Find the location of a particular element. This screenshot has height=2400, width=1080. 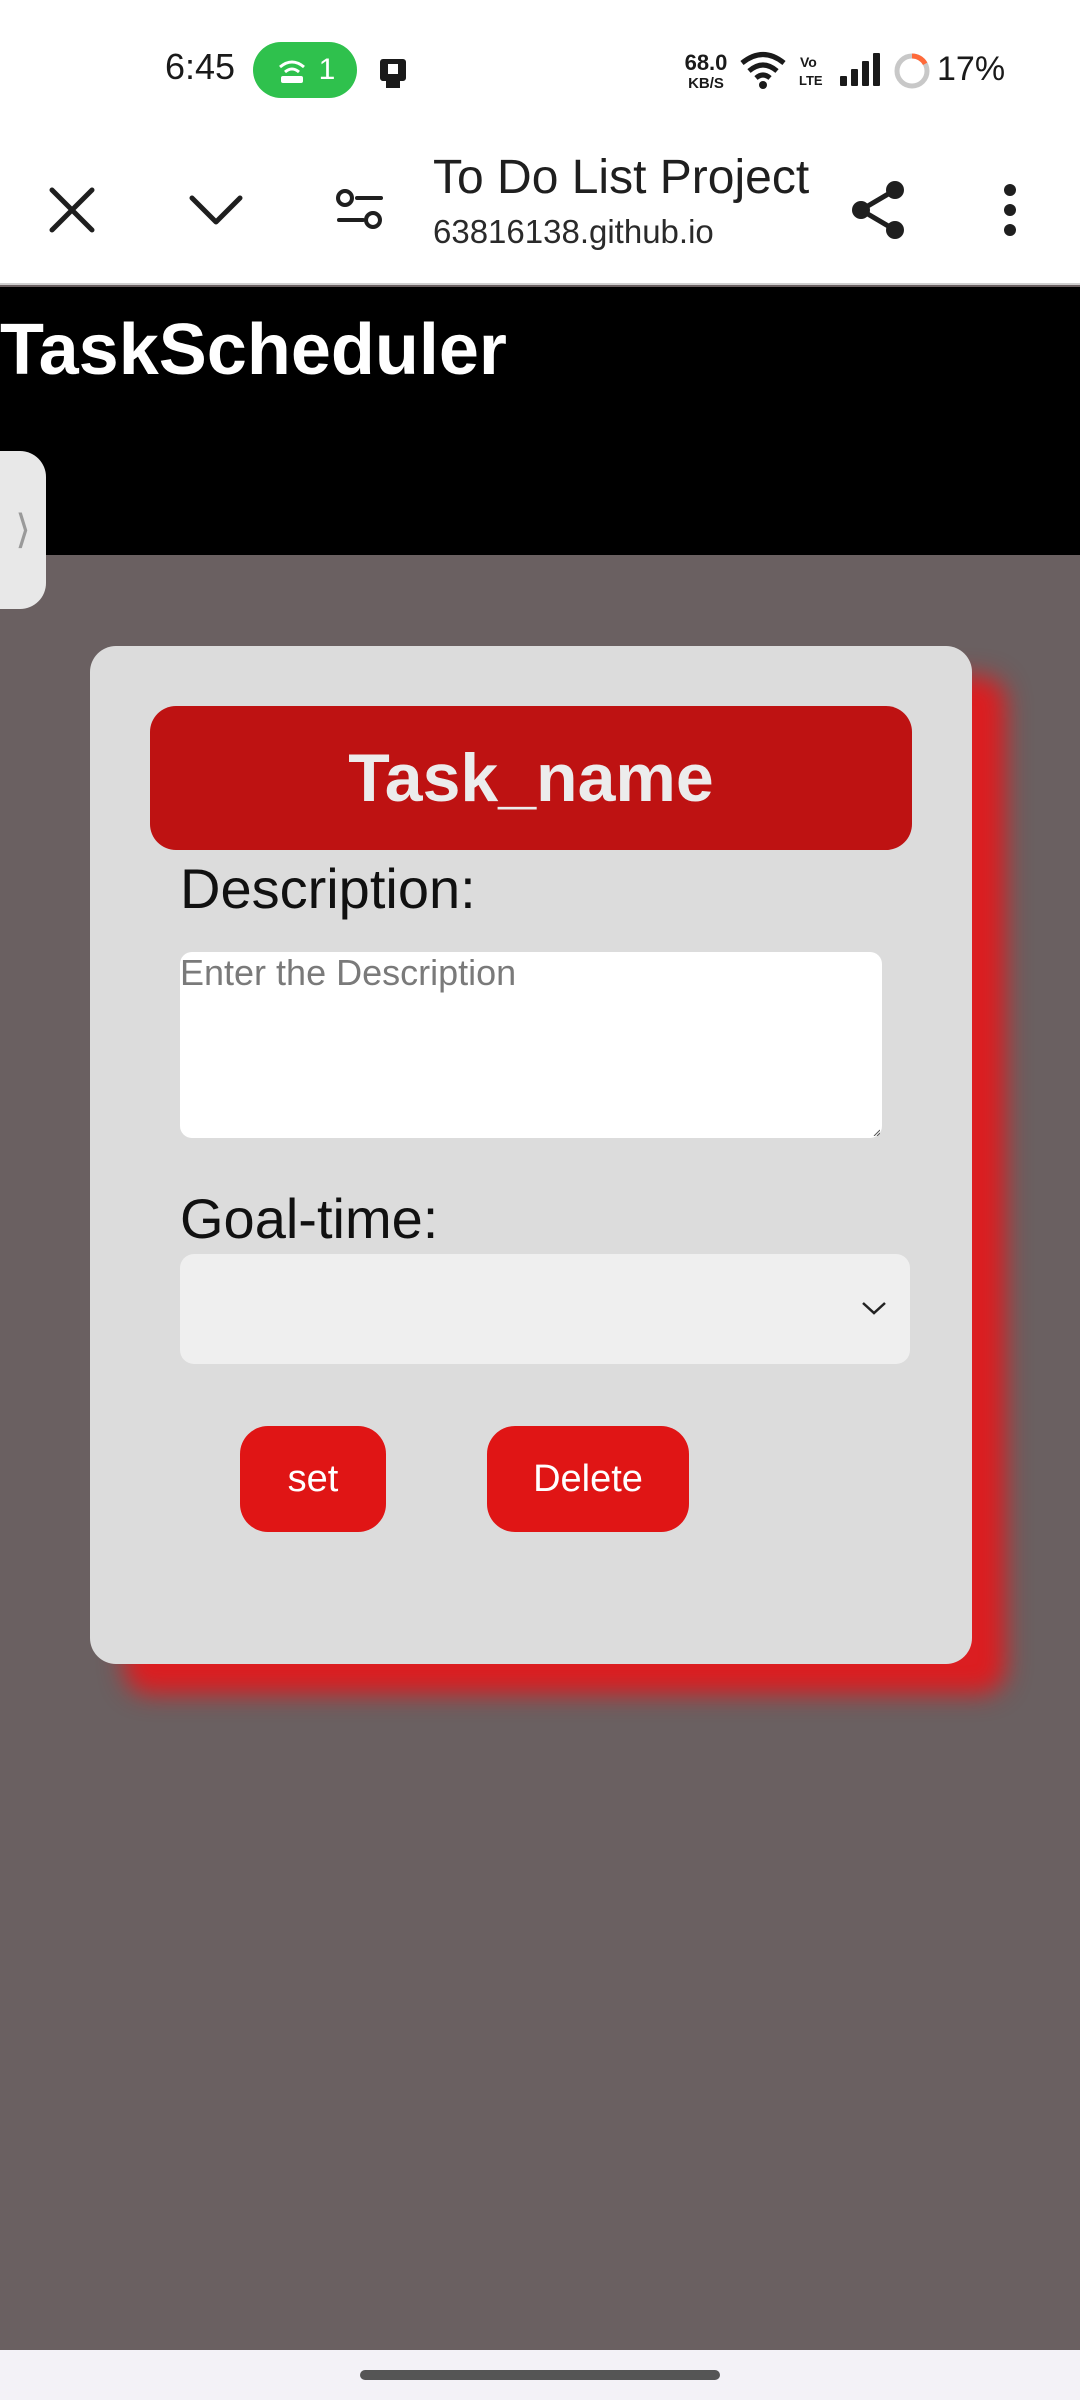

signal-strength-icon is located at coordinates (860, 69).